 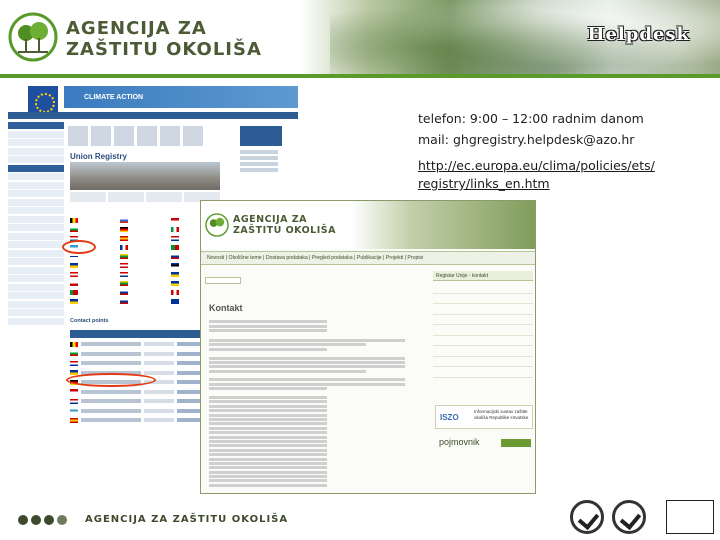 I want to click on glossary-button, so click(x=516, y=443).